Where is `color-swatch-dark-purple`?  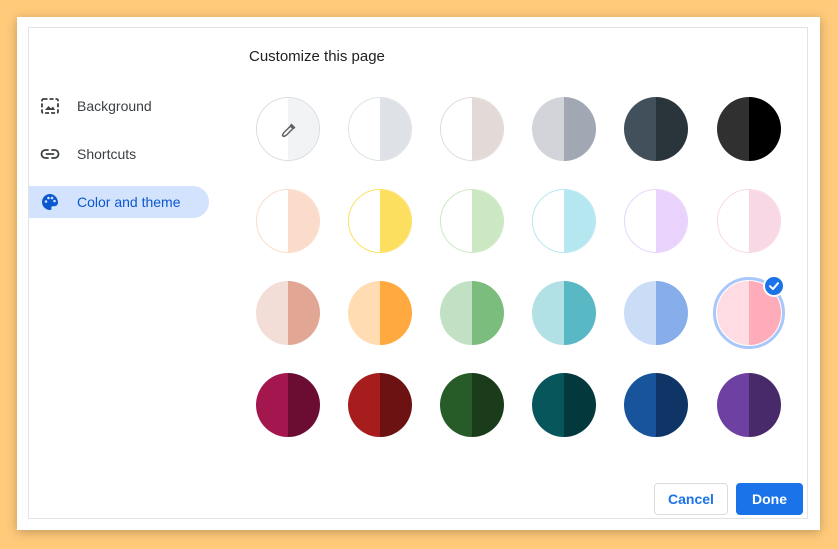 color-swatch-dark-purple is located at coordinates (749, 405).